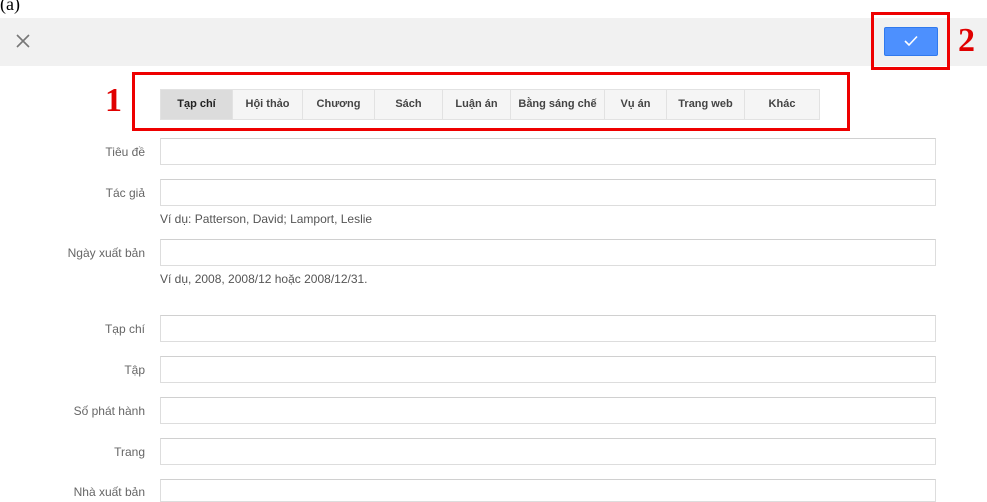  What do you see at coordinates (109, 411) in the screenshot?
I see `issue-label: Số phát hành` at bounding box center [109, 411].